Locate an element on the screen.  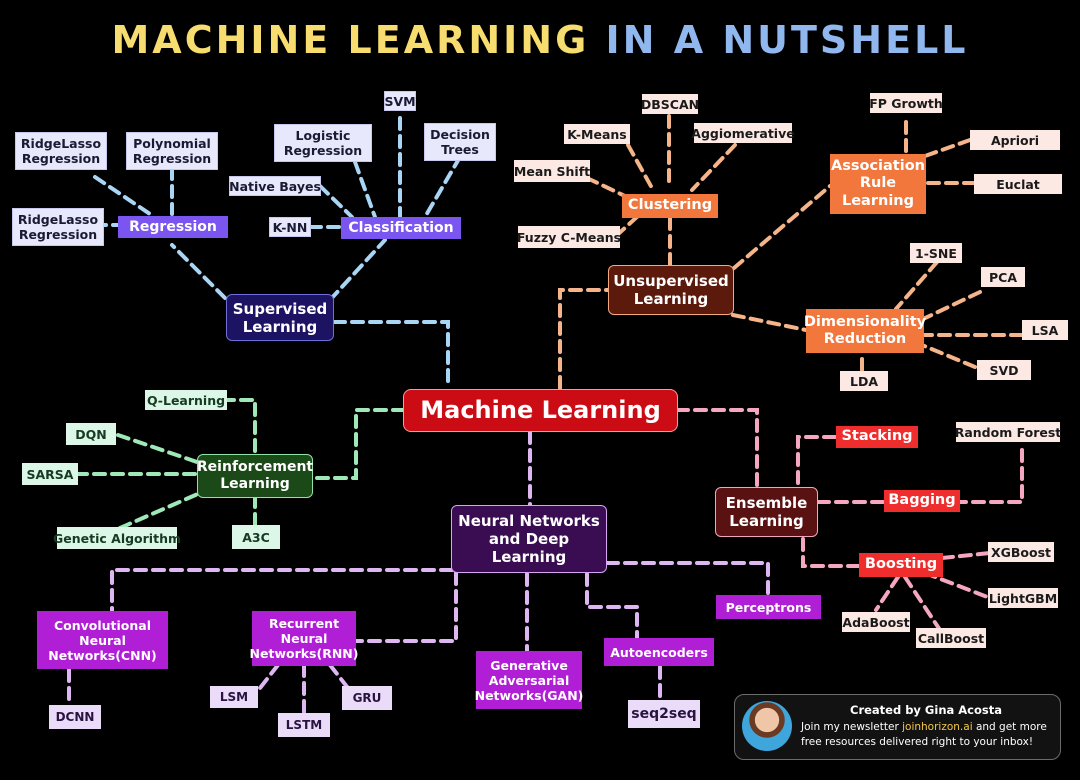
rnn-leaf-lsm: LSM is located at coordinates (234, 697).